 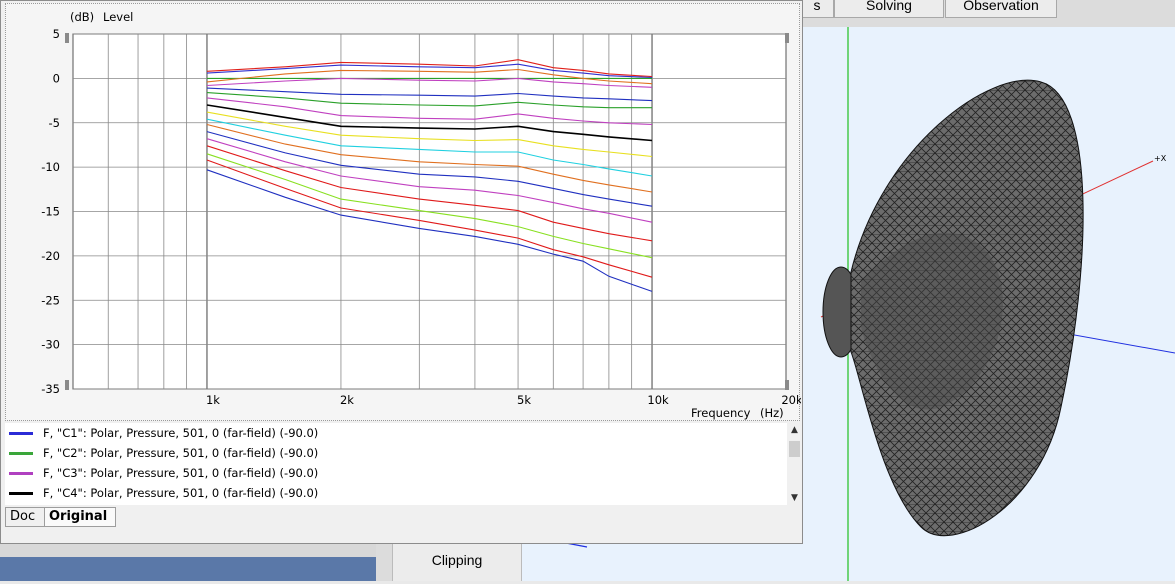 What do you see at coordinates (794, 464) in the screenshot?
I see `legend-scrollbar: ▲ ▼` at bounding box center [794, 464].